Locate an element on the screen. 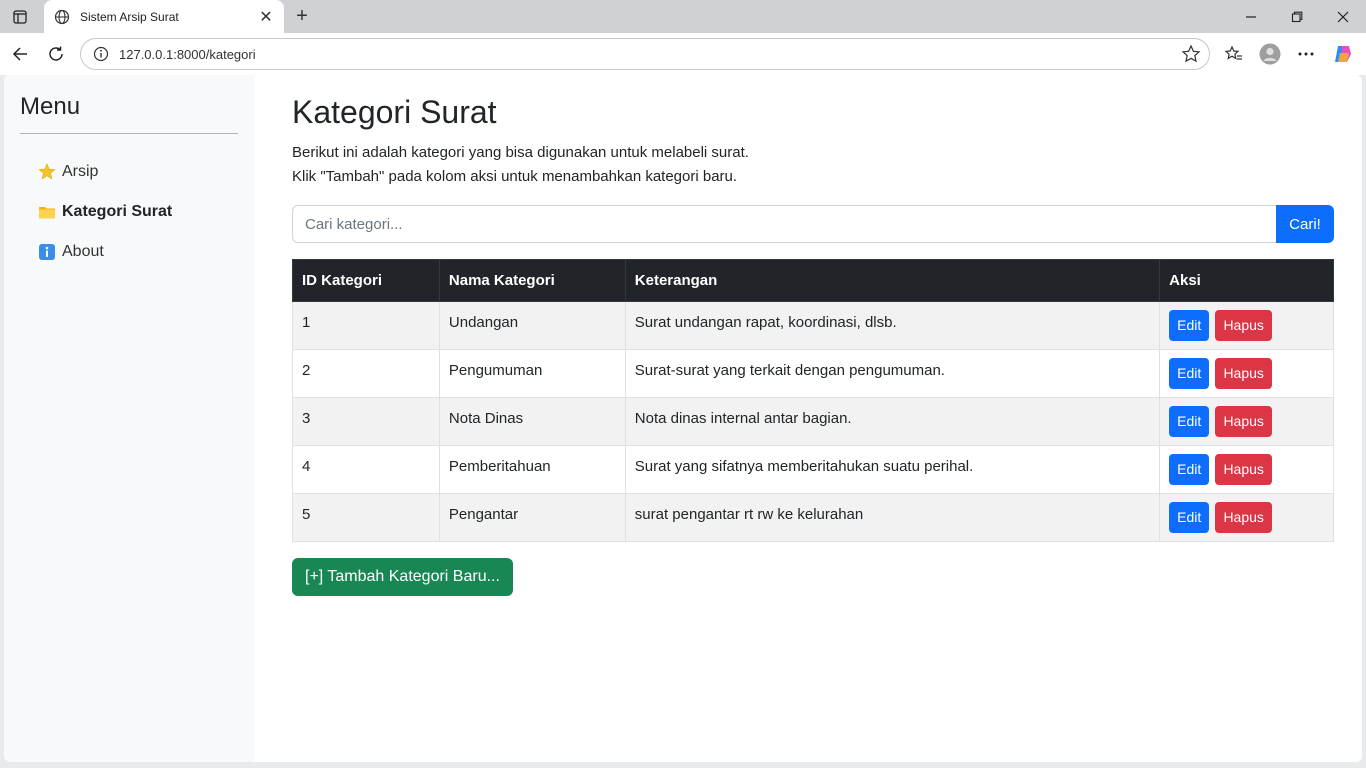 The image size is (1366, 768). sidebar-item-arsip: Arsip is located at coordinates (129, 172).